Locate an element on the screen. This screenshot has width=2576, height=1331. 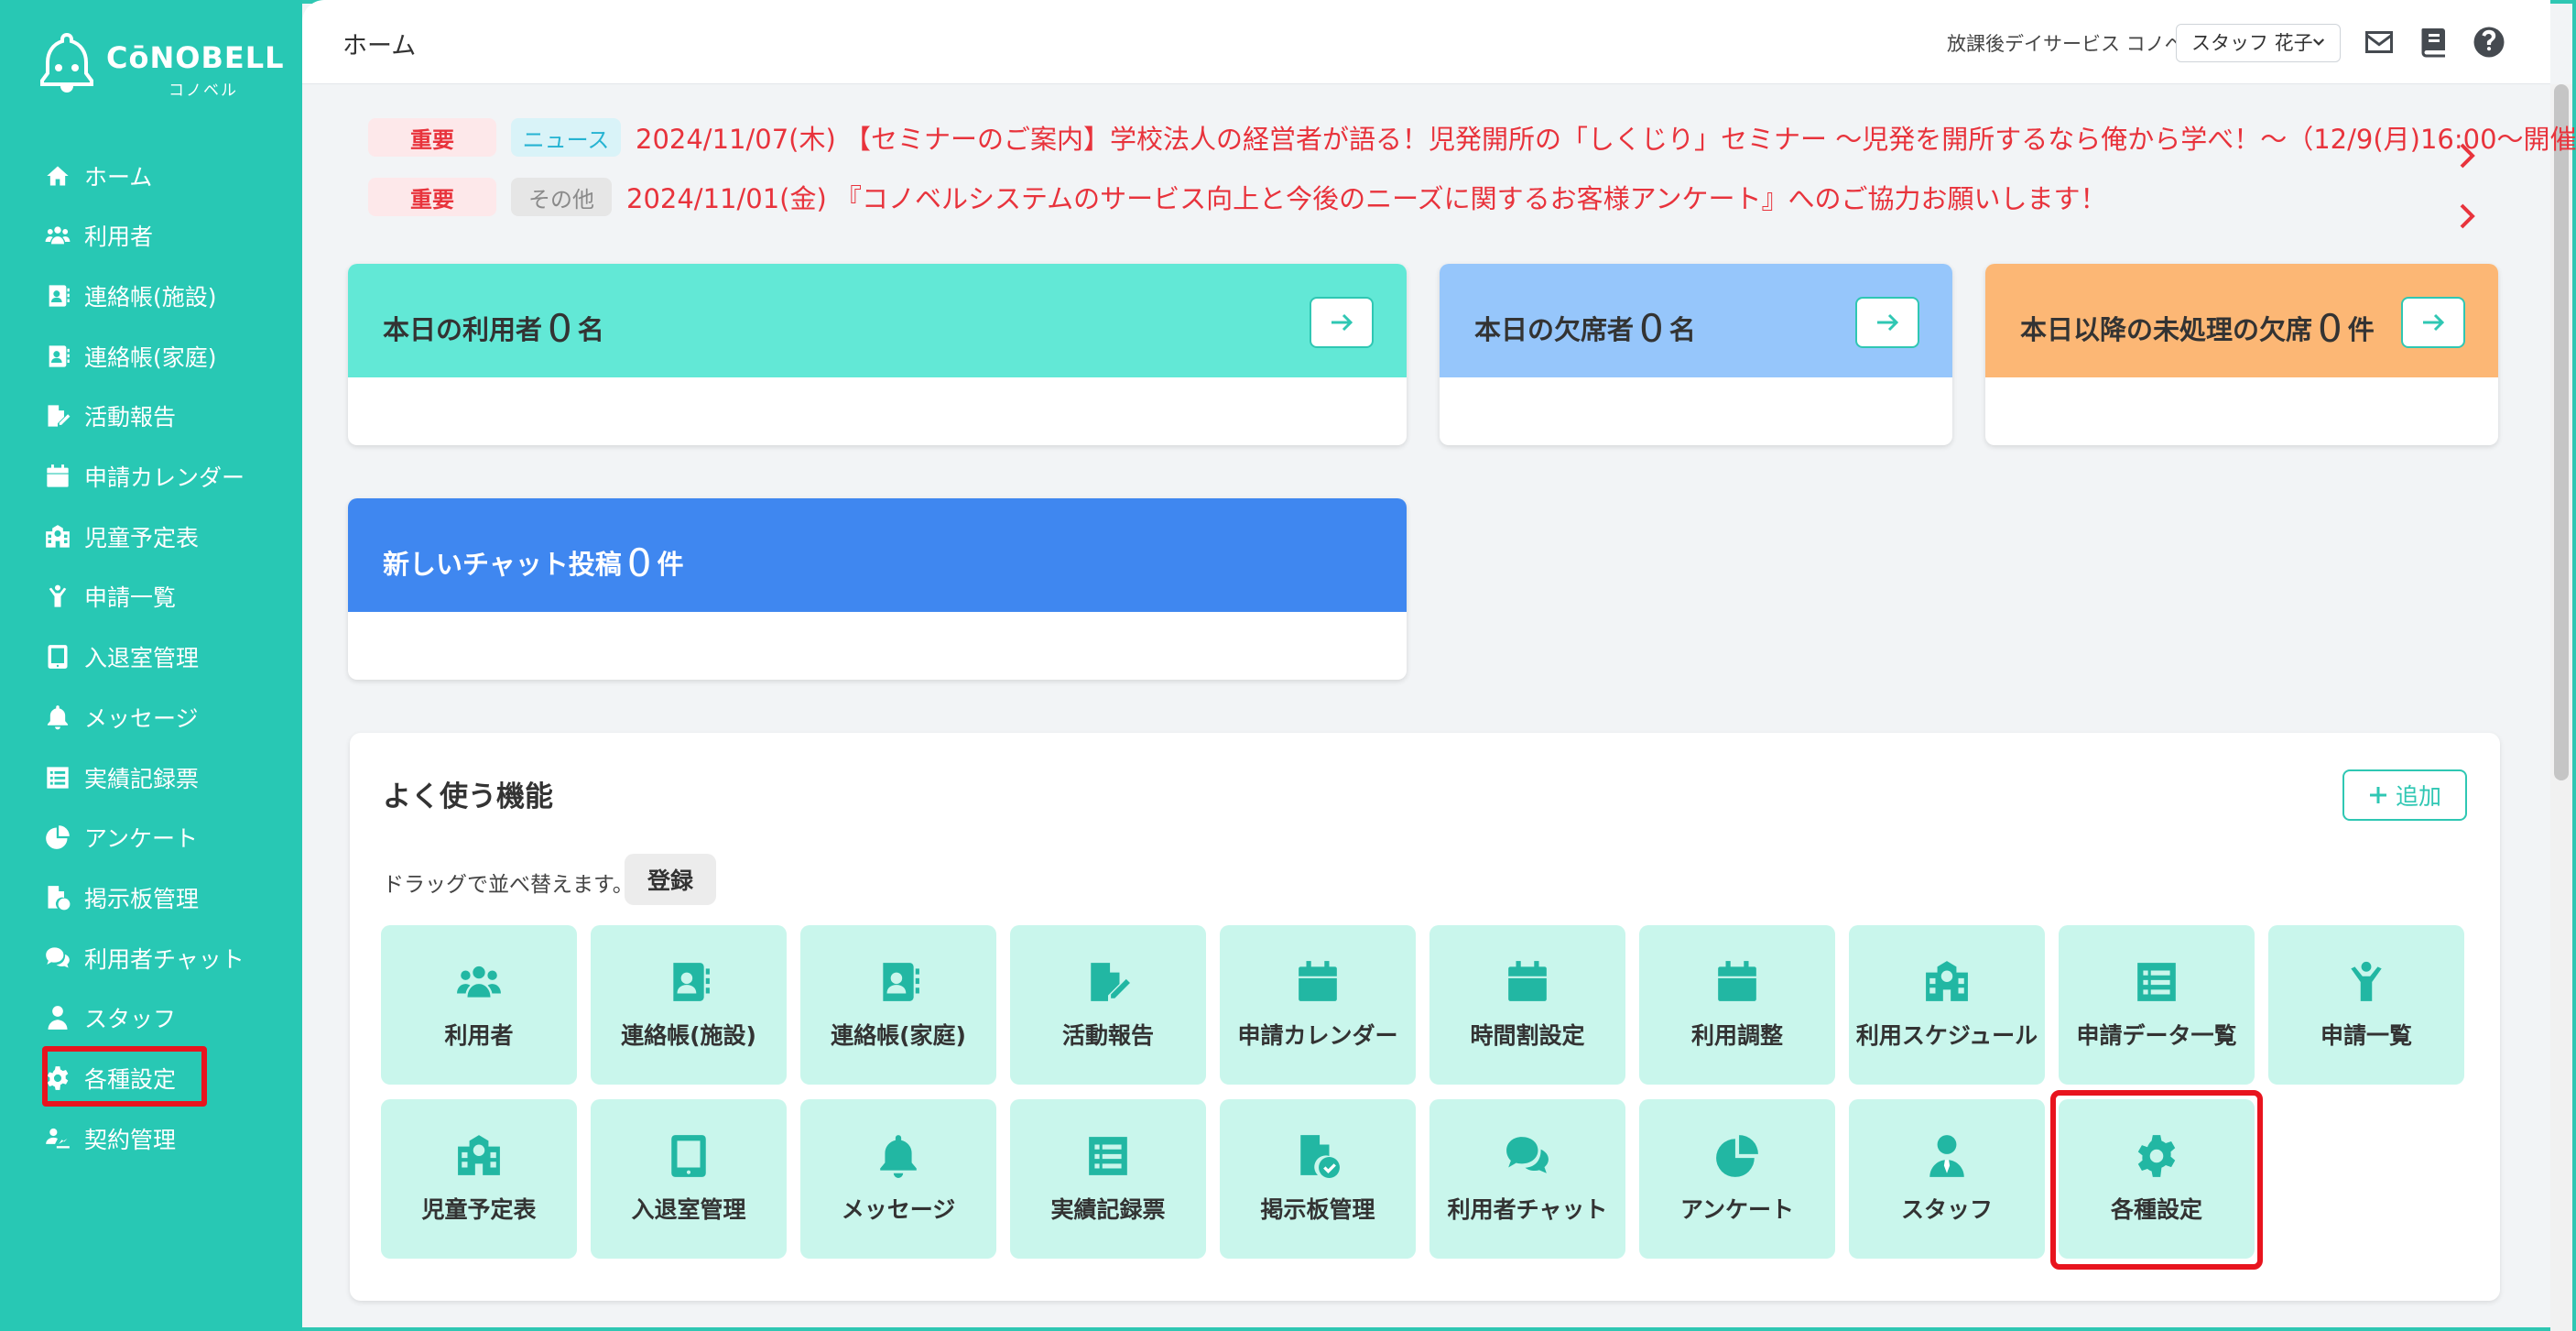
staff-select: スタッフ 花子 is located at coordinates (2258, 43).